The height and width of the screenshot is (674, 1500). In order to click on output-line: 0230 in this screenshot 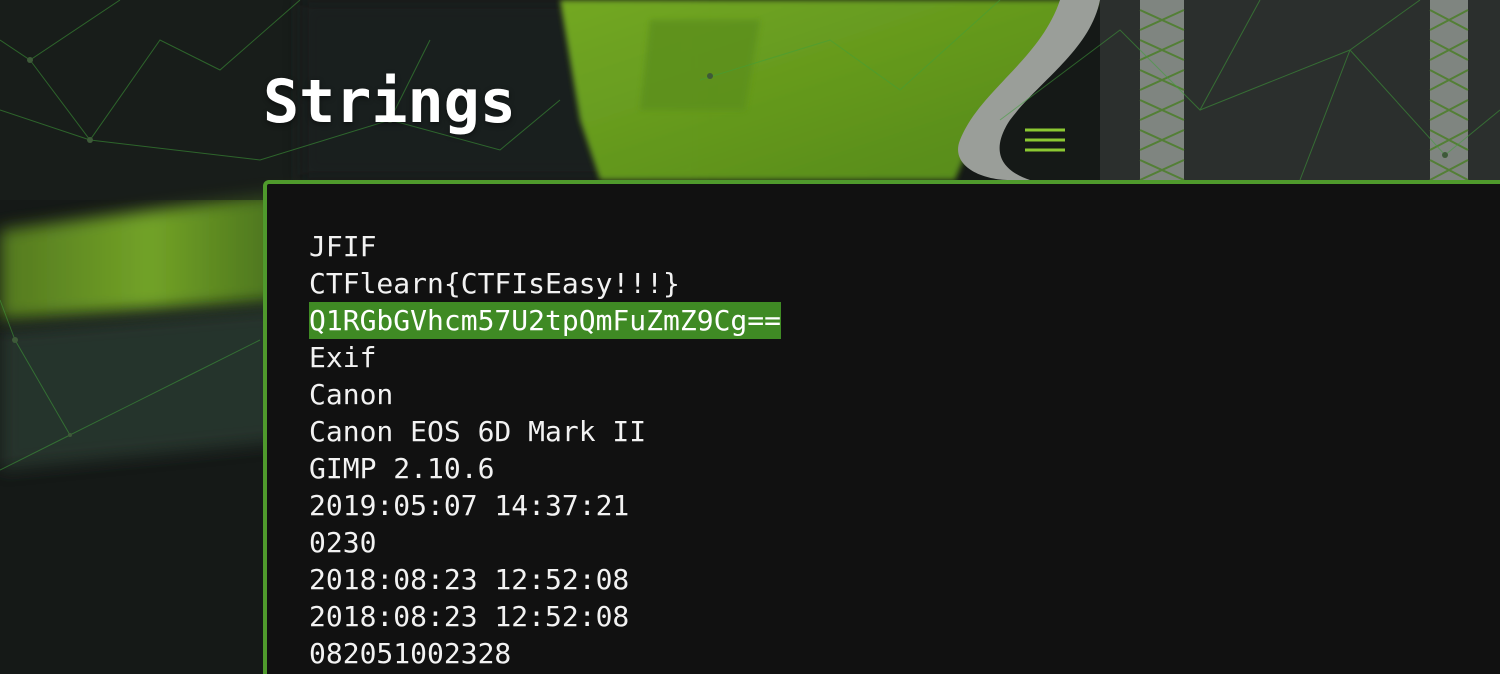, I will do `click(545, 542)`.